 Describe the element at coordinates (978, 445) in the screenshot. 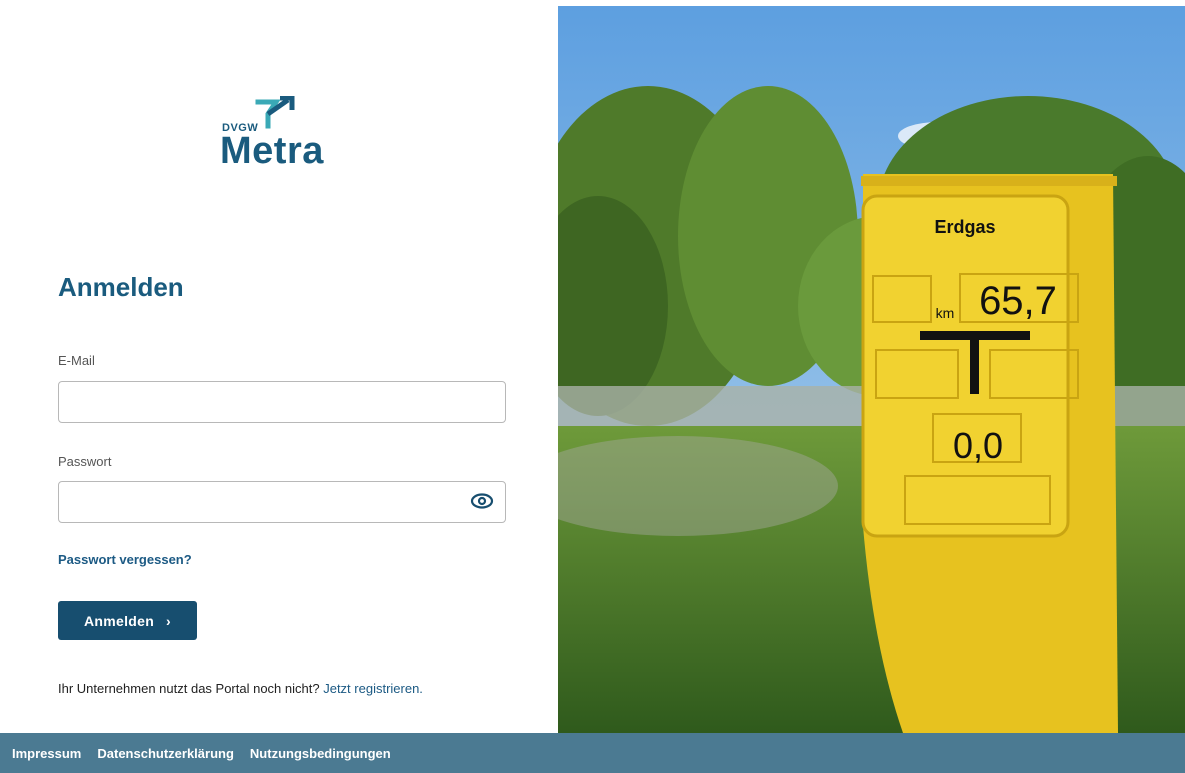

I see `offset-value: 0,0` at that location.